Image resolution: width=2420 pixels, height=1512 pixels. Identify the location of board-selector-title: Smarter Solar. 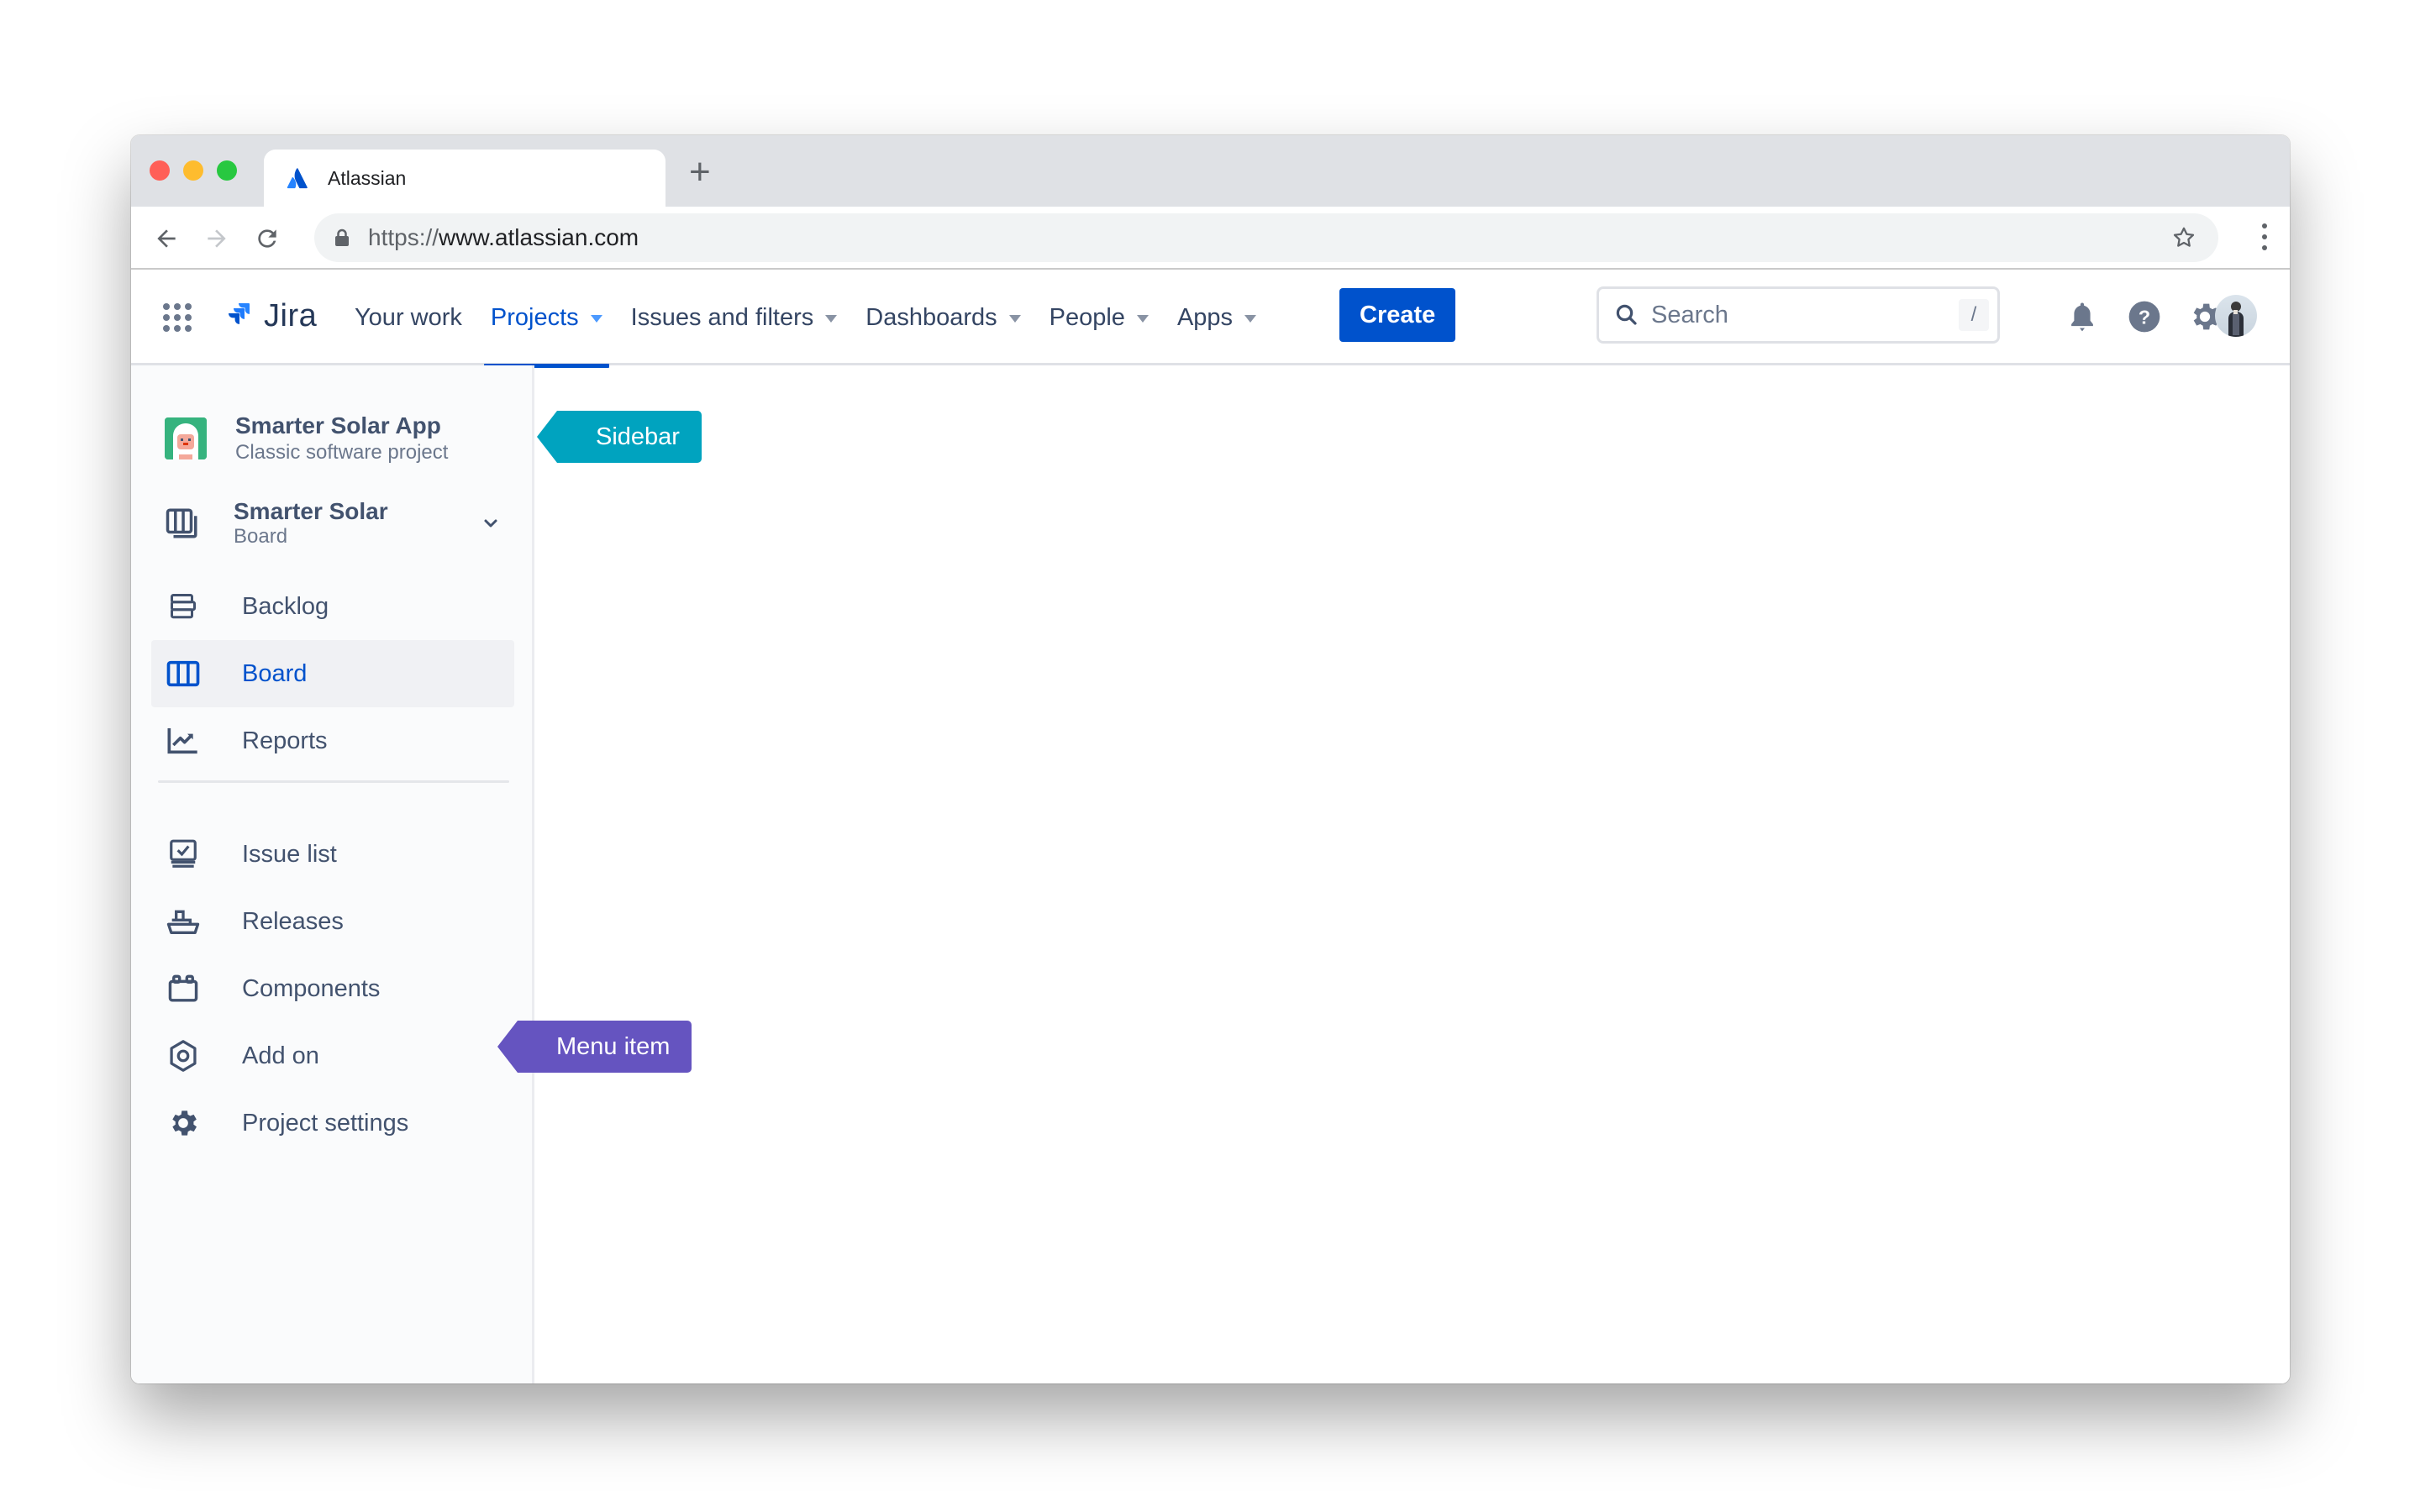
(311, 511).